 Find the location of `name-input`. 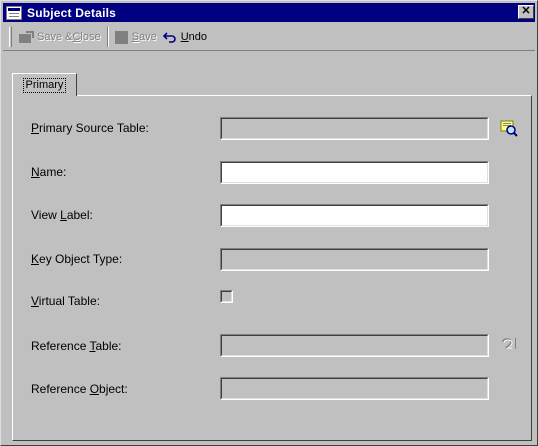

name-input is located at coordinates (354, 172).